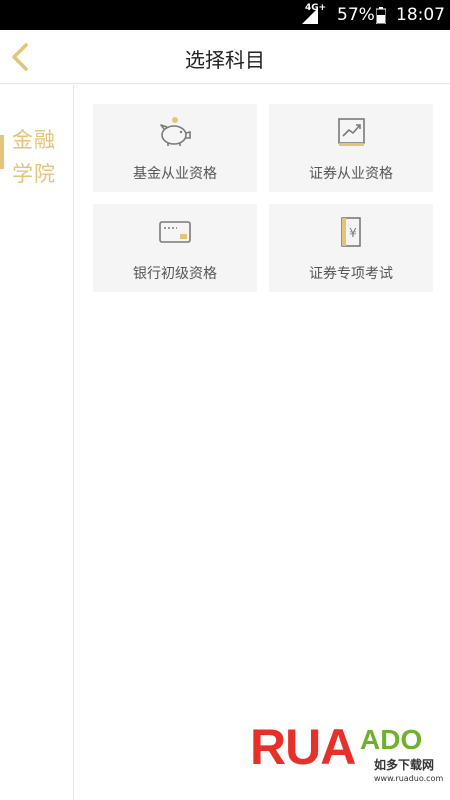 Image resolution: width=450 pixels, height=800 pixels. I want to click on watermark-cn: 如多下载网, so click(404, 765).